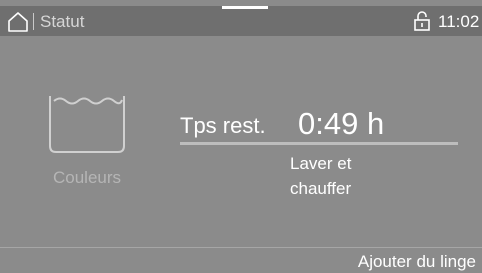  I want to click on page-title: Statut, so click(62, 21).